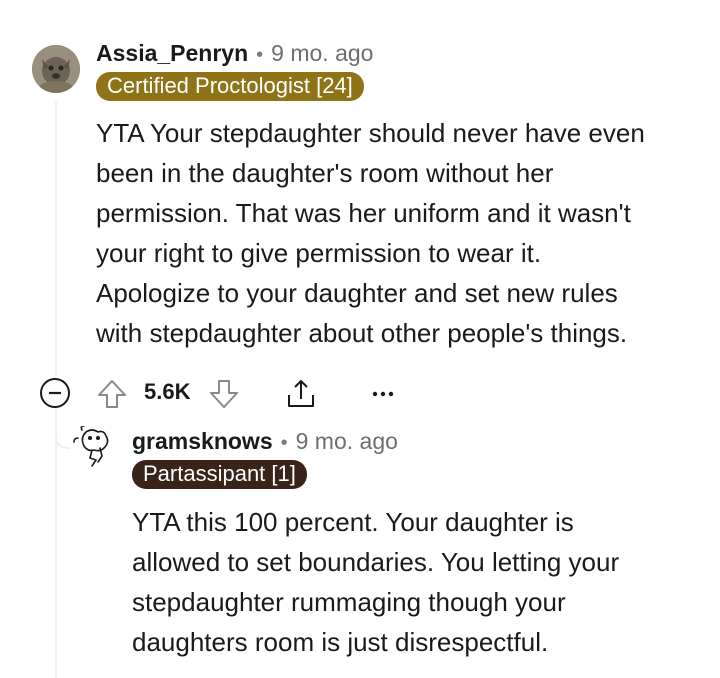  I want to click on comment-line: been in the daughter's room without her, so click(325, 173).